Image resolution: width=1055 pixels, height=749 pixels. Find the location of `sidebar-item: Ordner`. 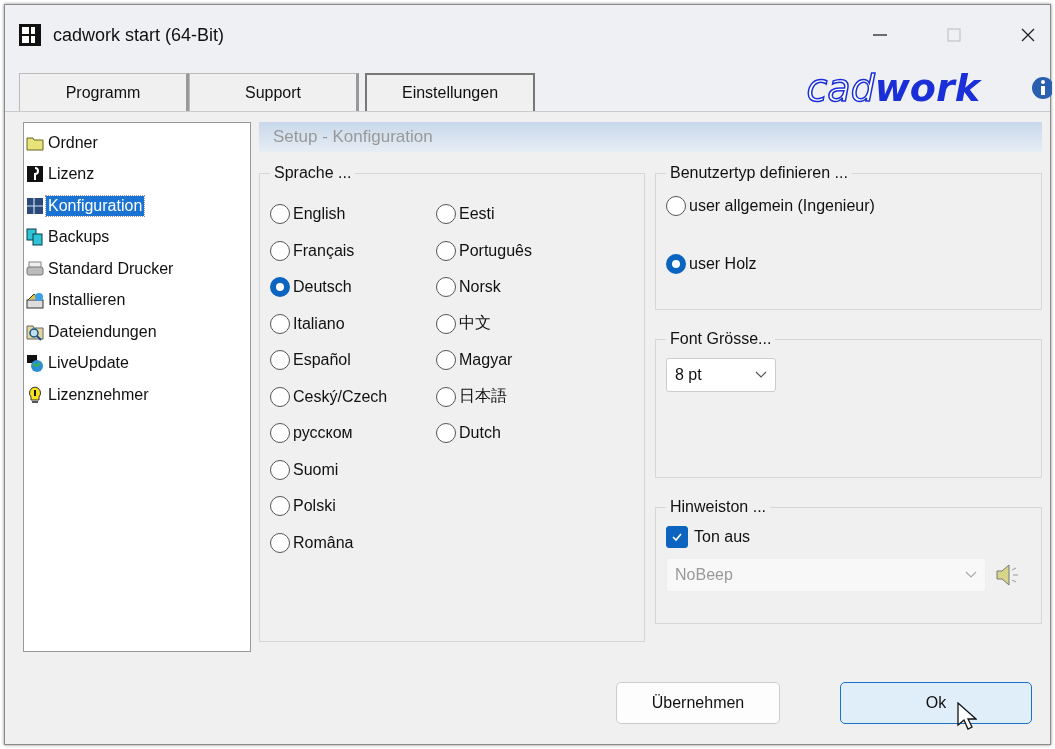

sidebar-item: Ordner is located at coordinates (73, 142).